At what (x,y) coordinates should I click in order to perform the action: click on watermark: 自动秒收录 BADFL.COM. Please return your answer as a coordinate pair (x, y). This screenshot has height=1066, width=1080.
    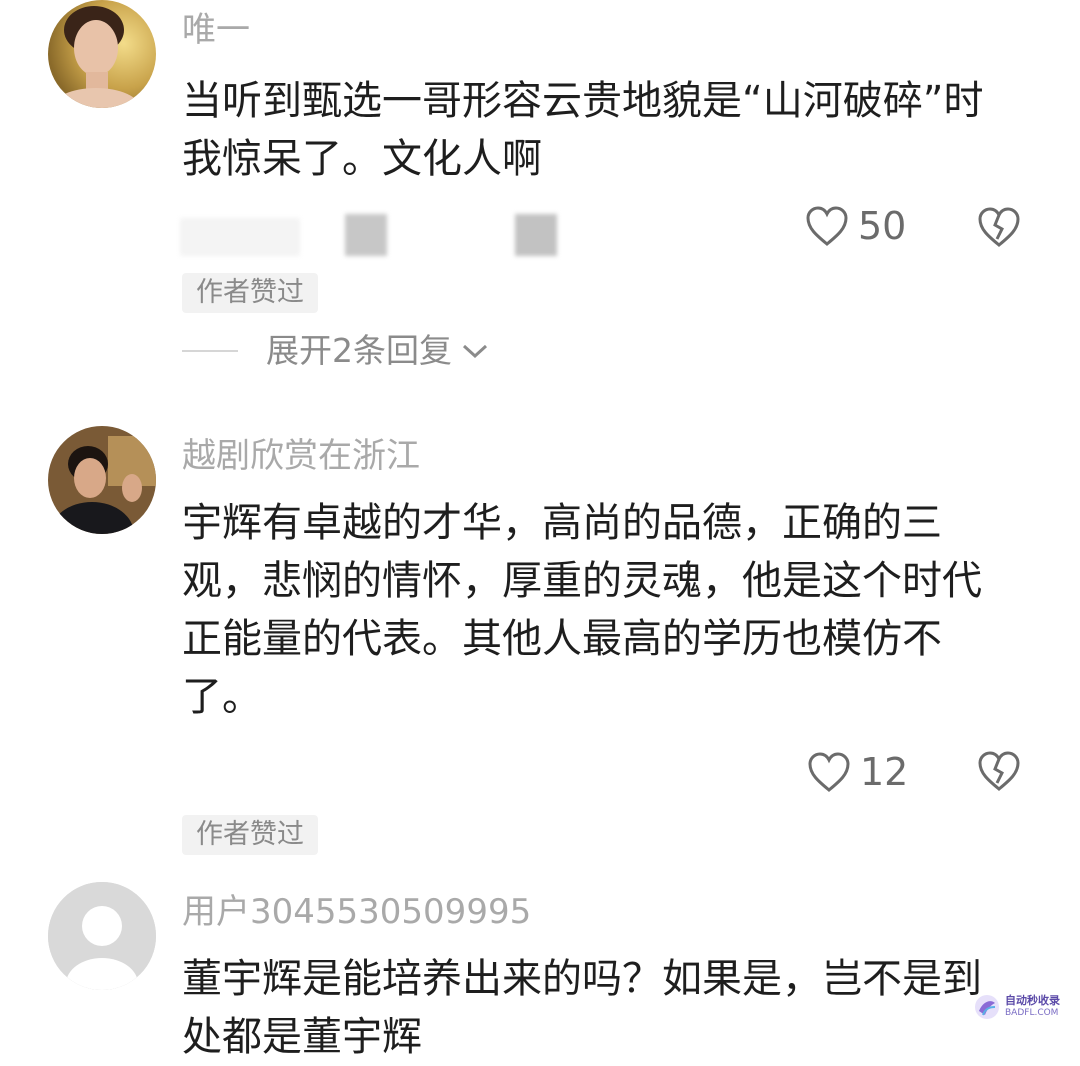
    Looking at the image, I should click on (1016, 1007).